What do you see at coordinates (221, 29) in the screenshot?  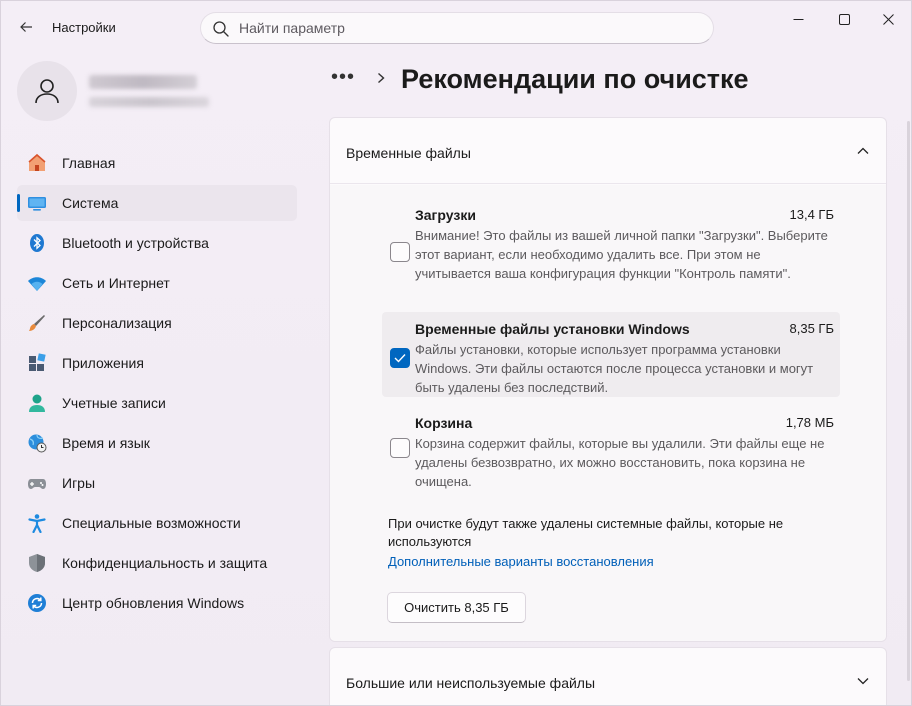 I see `search-icon` at bounding box center [221, 29].